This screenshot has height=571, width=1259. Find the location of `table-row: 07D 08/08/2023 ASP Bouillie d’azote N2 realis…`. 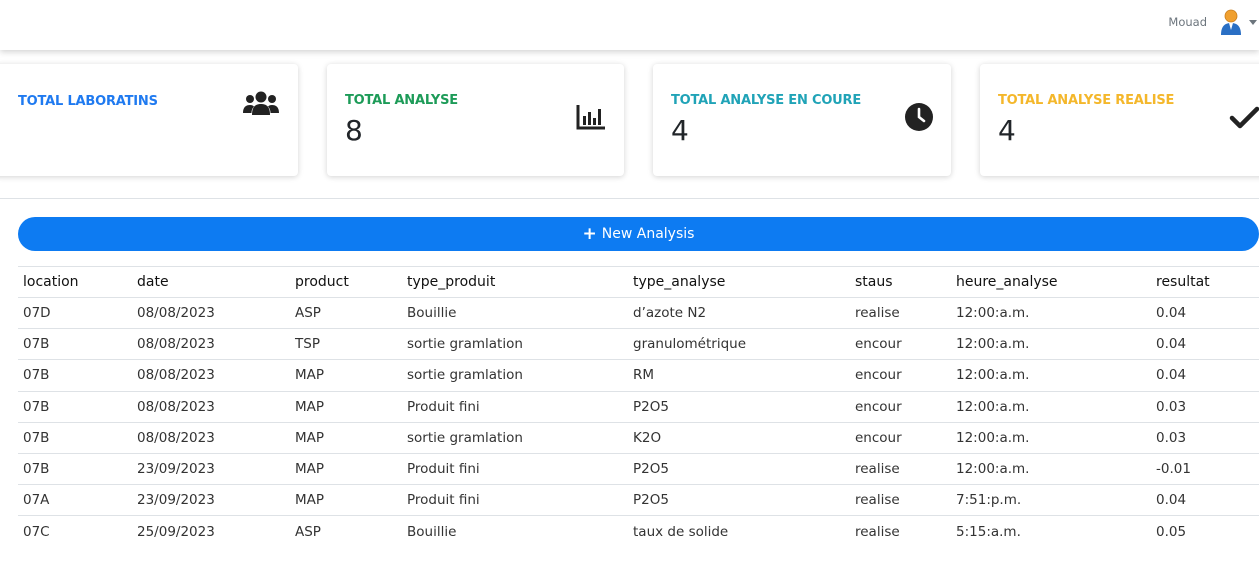

table-row: 07D 08/08/2023 ASP Bouillie d’azote N2 realis… is located at coordinates (638, 312).